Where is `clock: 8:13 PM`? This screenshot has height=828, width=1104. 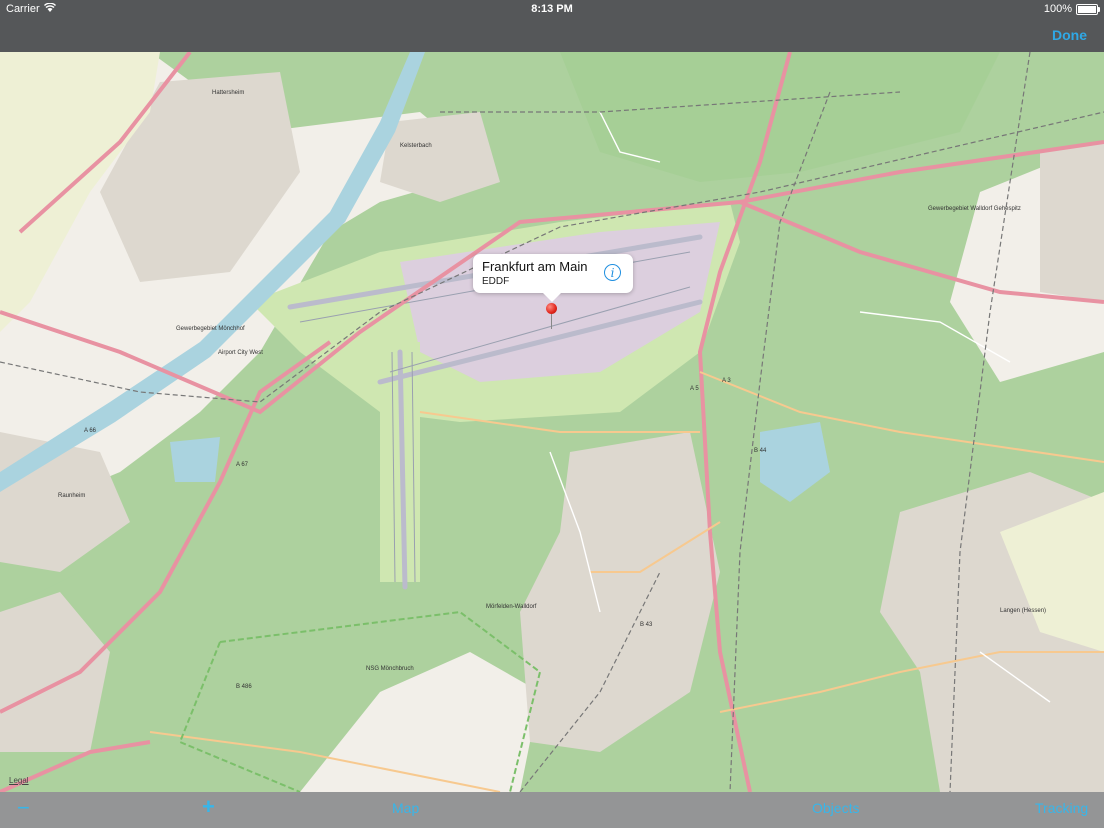
clock: 8:13 PM is located at coordinates (552, 9).